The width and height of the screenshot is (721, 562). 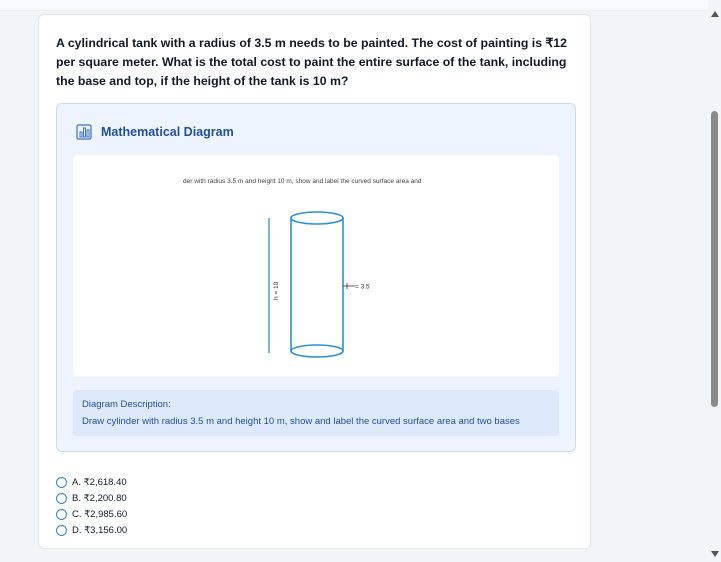 What do you see at coordinates (715, 554) in the screenshot?
I see `scroll-down-arrow-icon` at bounding box center [715, 554].